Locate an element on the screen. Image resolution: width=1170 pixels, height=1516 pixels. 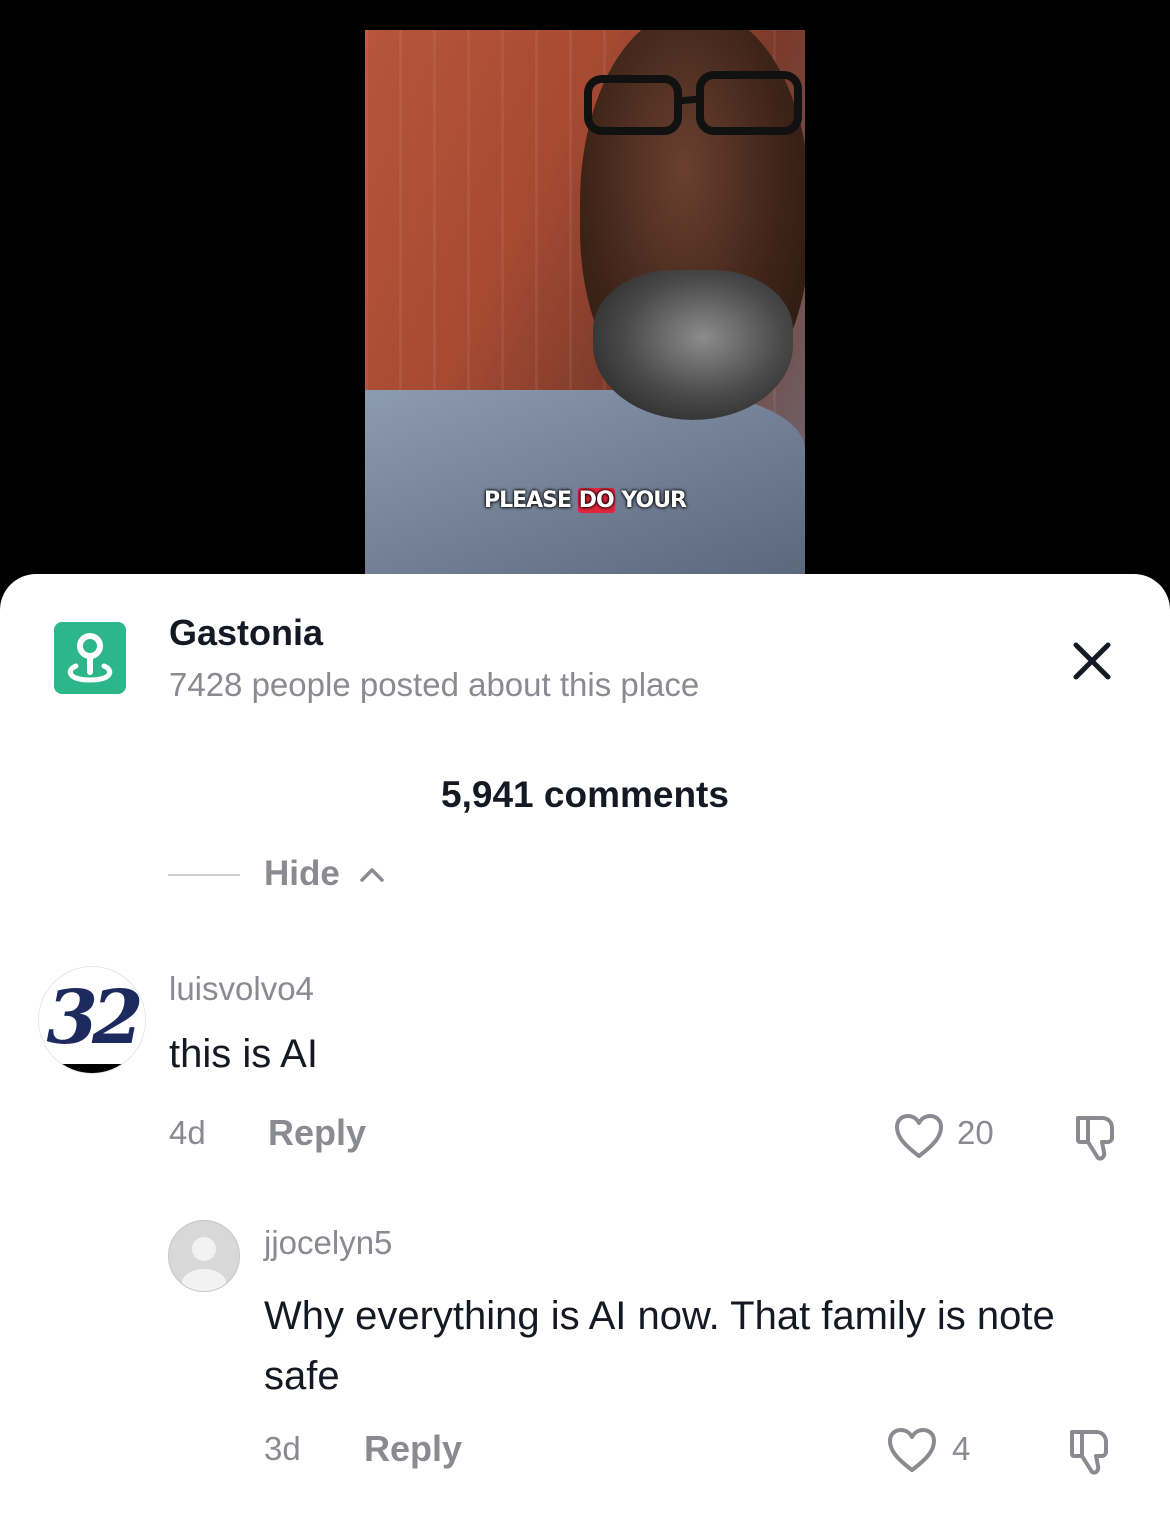
caption-text-pre: PLEASE is located at coordinates (530, 500).